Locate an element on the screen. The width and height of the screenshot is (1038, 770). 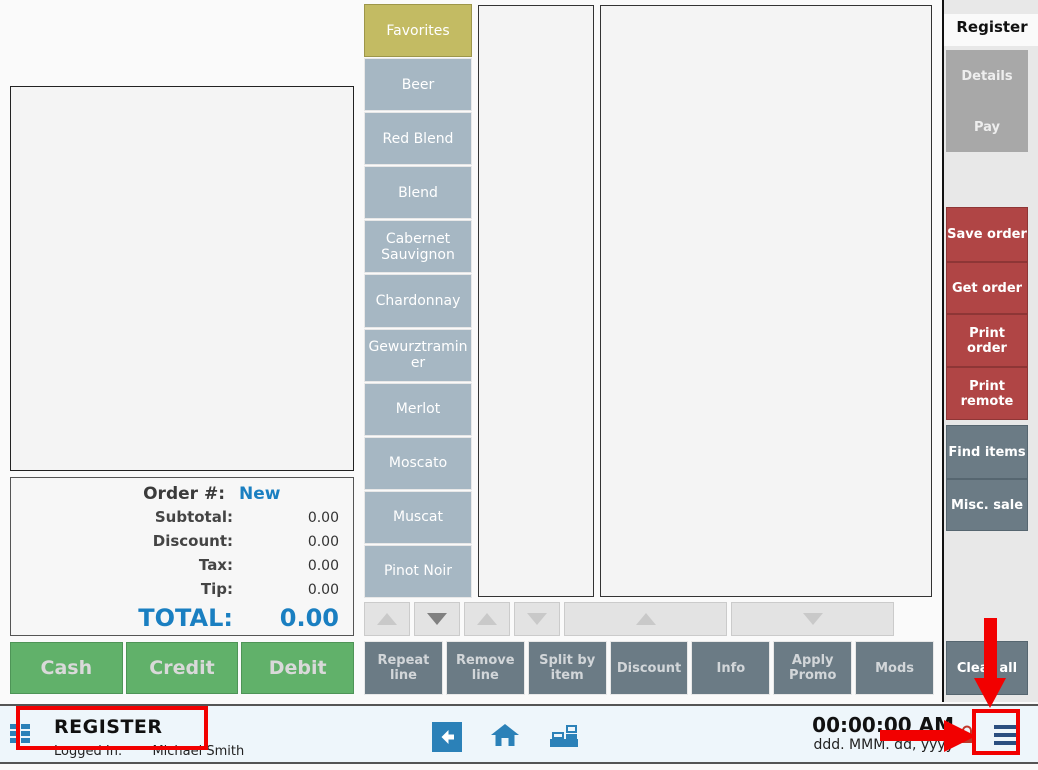
tip-label: Tip: is located at coordinates (216, 589).